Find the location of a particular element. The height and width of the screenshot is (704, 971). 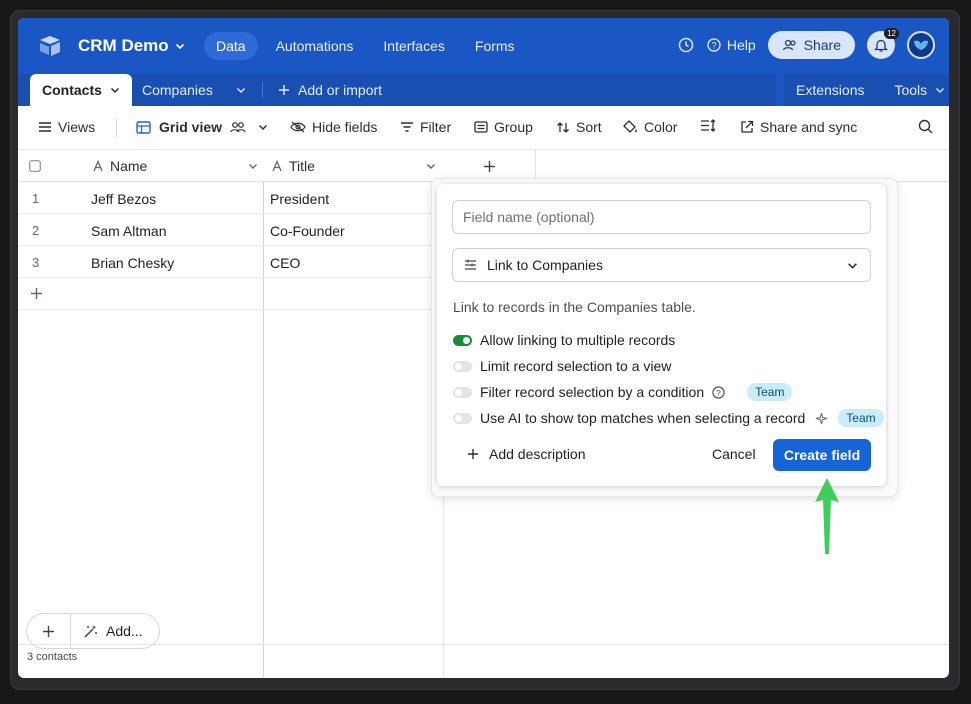

views-label: Views is located at coordinates (77, 127).